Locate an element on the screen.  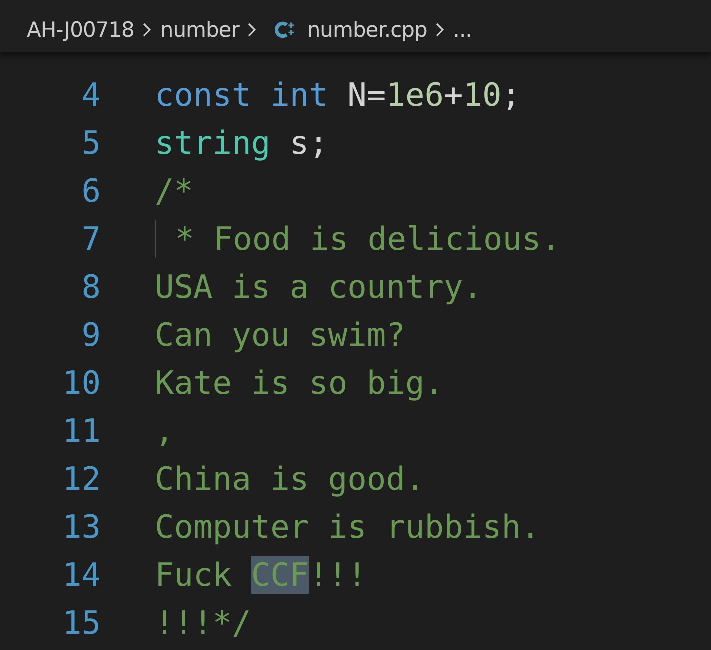
line-number: 12 is located at coordinates (81, 479).